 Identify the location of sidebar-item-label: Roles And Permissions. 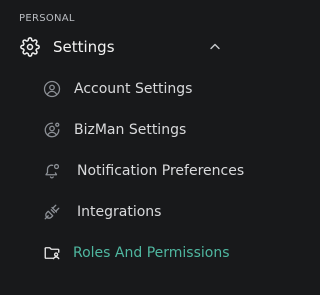
(151, 253).